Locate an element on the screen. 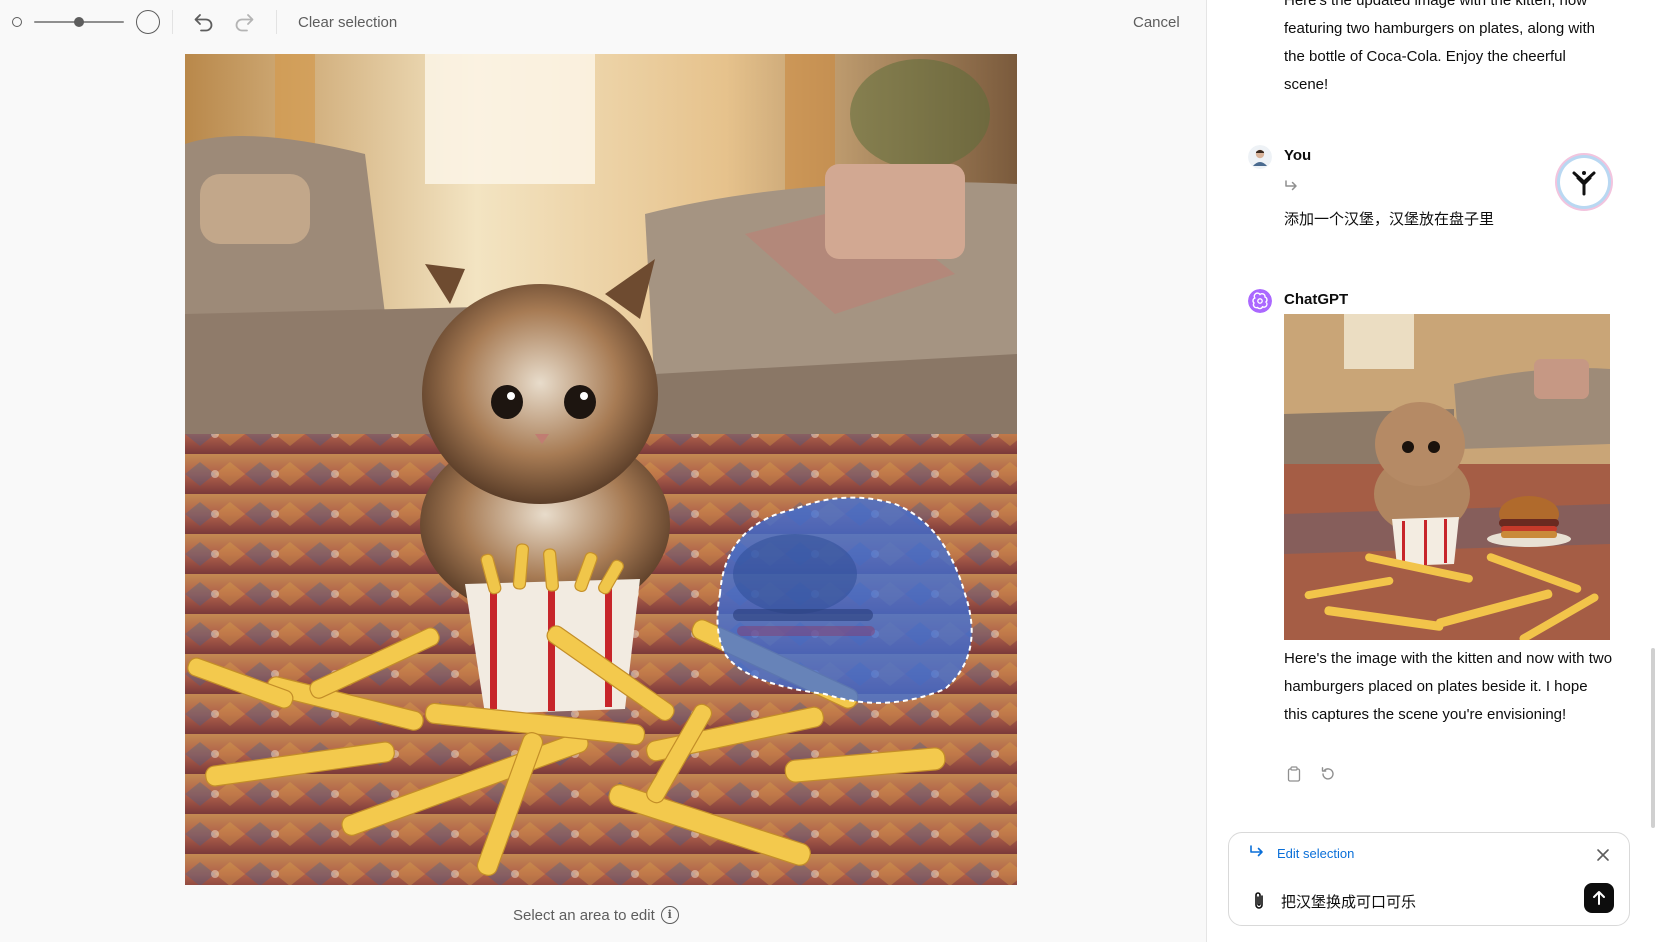 Image resolution: width=1655 pixels, height=942 pixels. reply-arrow-icon is located at coordinates (1291, 188).